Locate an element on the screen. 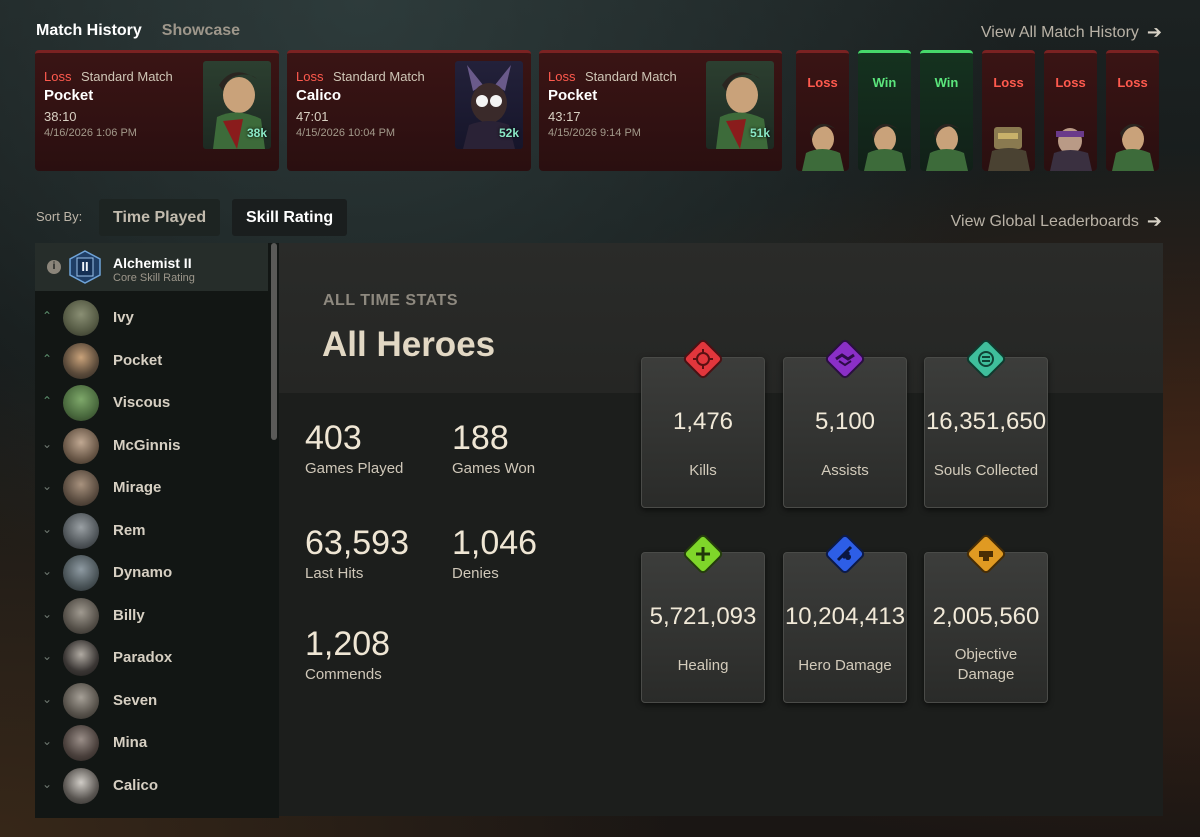 This screenshot has width=1200, height=837. stat-commends: 1,208 Commends is located at coordinates (347, 654).